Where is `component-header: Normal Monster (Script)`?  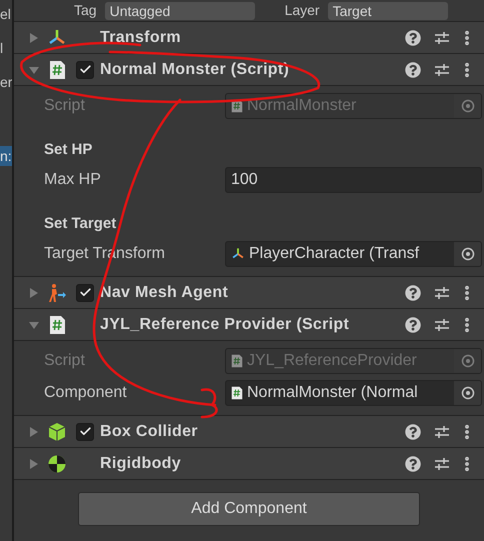 component-header: Normal Monster (Script) is located at coordinates (249, 70).